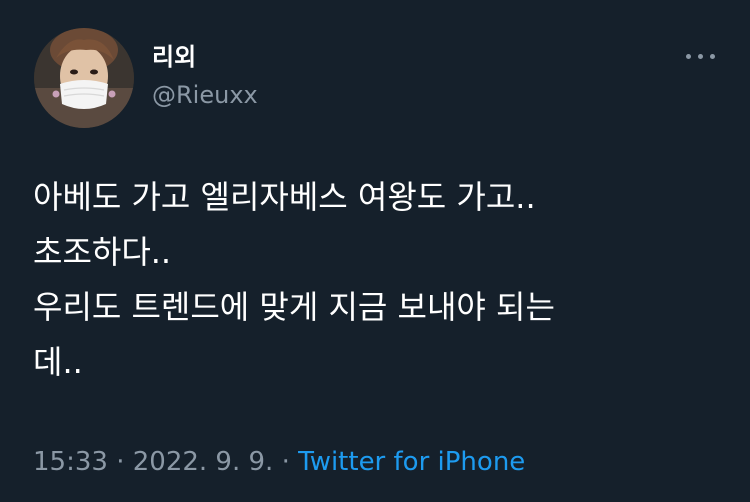 This screenshot has width=750, height=502. I want to click on tweet-meta: 15:33 · 2022. 9. 9. · Twitter for iPhone, so click(279, 462).